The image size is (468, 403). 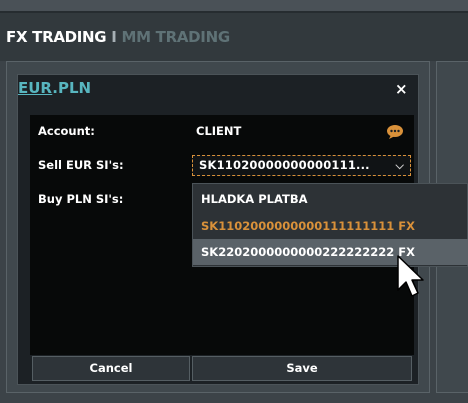 What do you see at coordinates (81, 165) in the screenshot?
I see `sell-label: Sell EUR SI's:` at bounding box center [81, 165].